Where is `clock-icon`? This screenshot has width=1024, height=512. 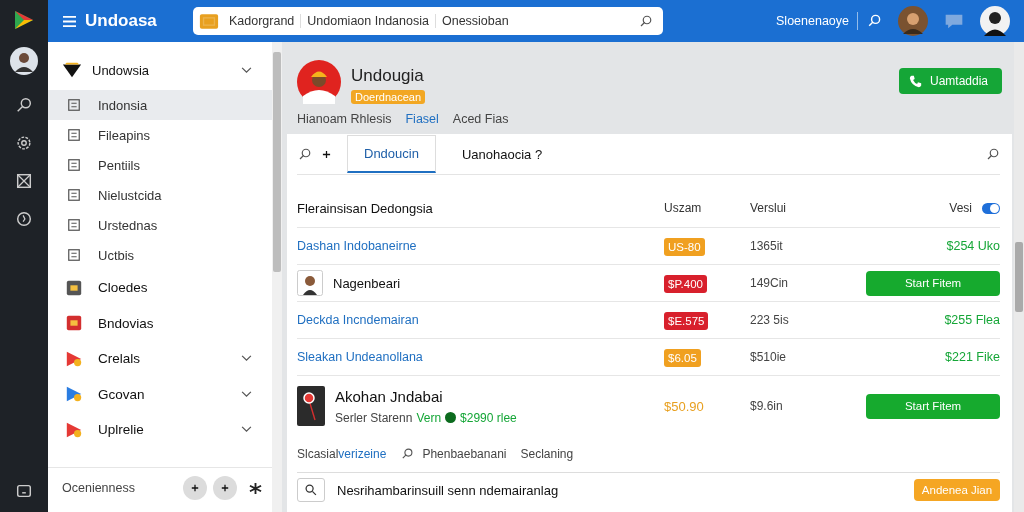
clock-icon is located at coordinates (24, 219).